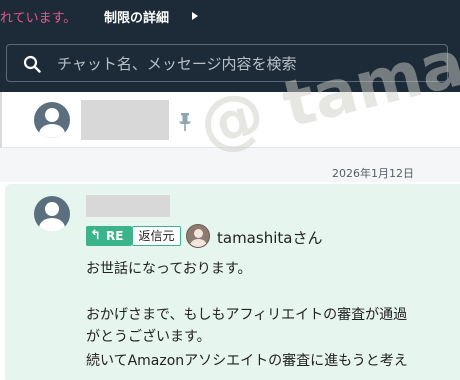 This screenshot has height=380, width=460. Describe the element at coordinates (128, 206) in the screenshot. I see `redacted-sender-name` at that location.